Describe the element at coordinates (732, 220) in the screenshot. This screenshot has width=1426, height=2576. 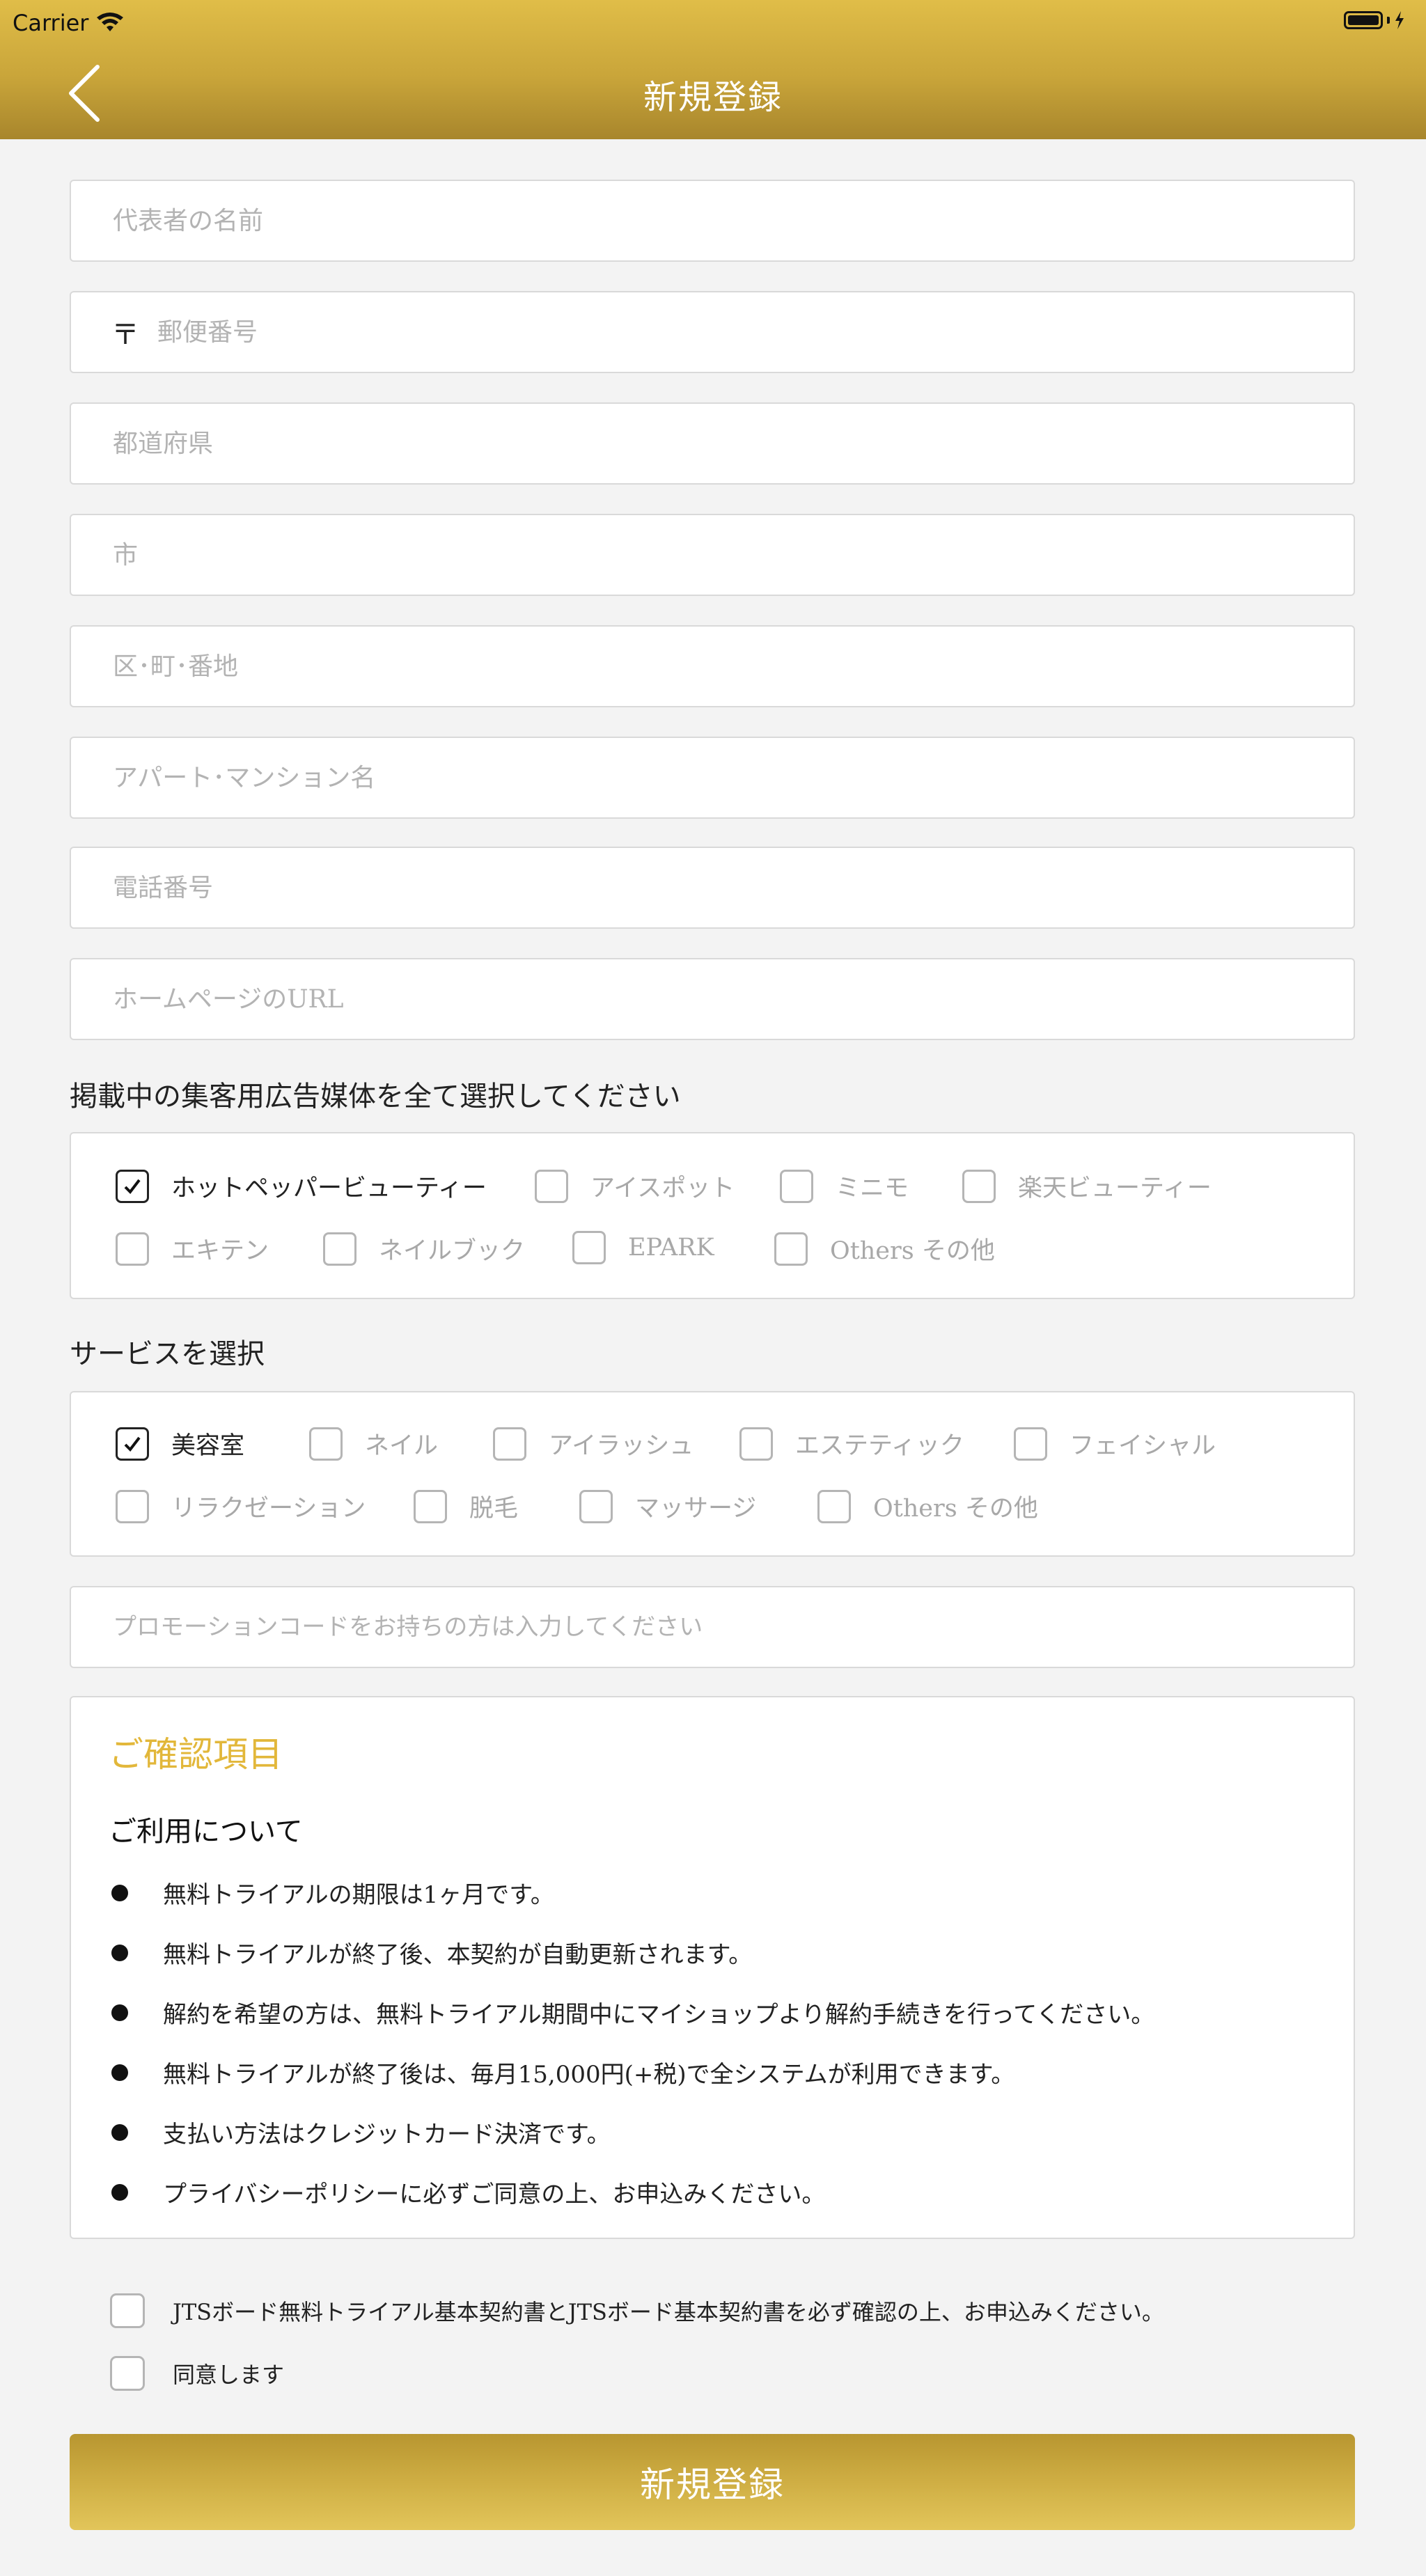
I see `representative-name-input` at that location.